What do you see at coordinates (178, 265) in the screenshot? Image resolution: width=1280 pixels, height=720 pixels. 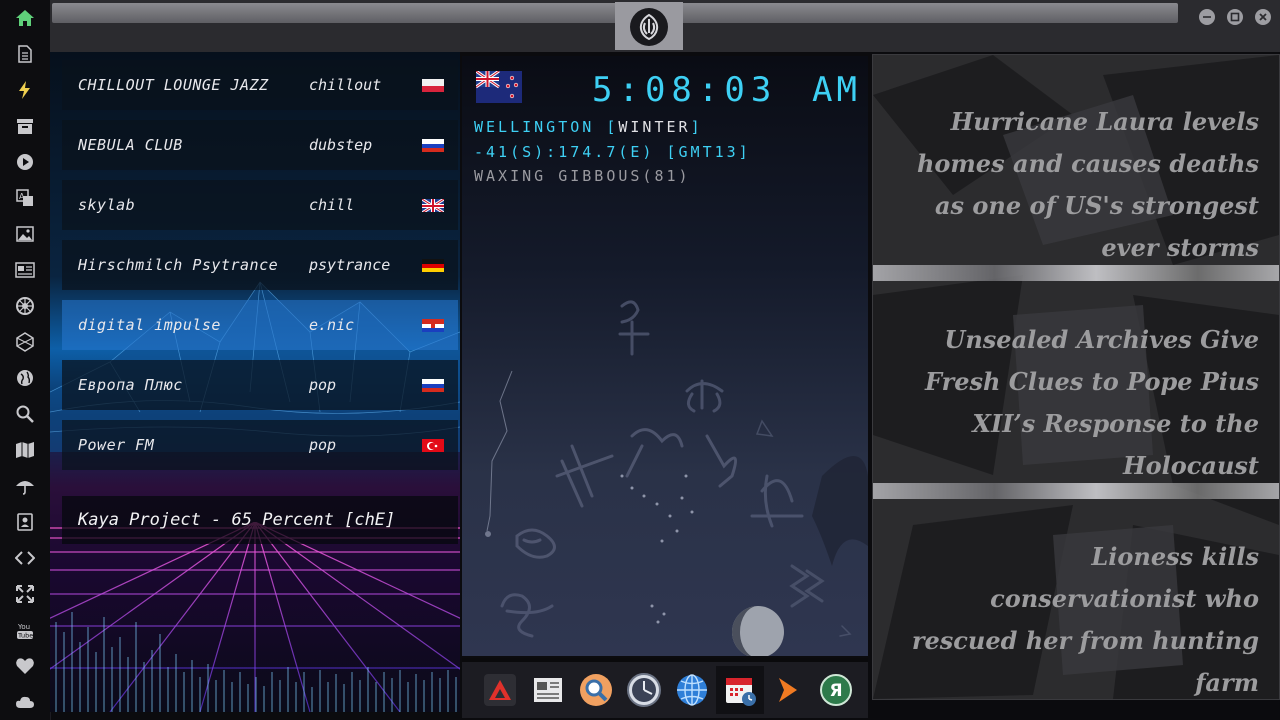 I see `station-name: Hirschmilch Psytrance` at bounding box center [178, 265].